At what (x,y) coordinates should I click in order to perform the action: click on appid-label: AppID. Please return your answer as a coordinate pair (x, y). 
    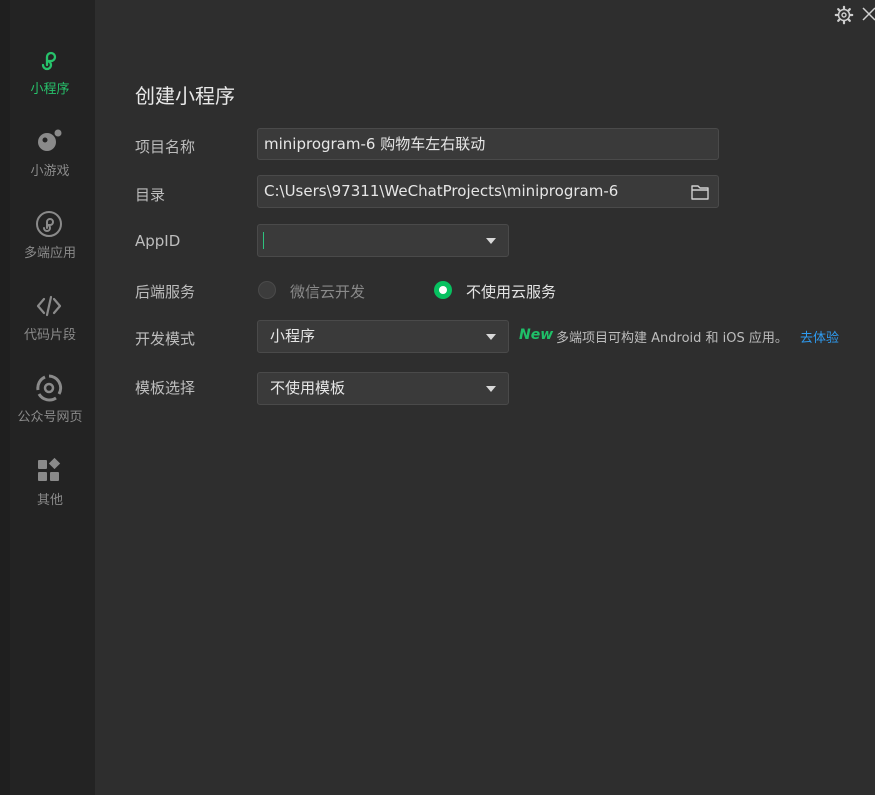
    Looking at the image, I should click on (158, 241).